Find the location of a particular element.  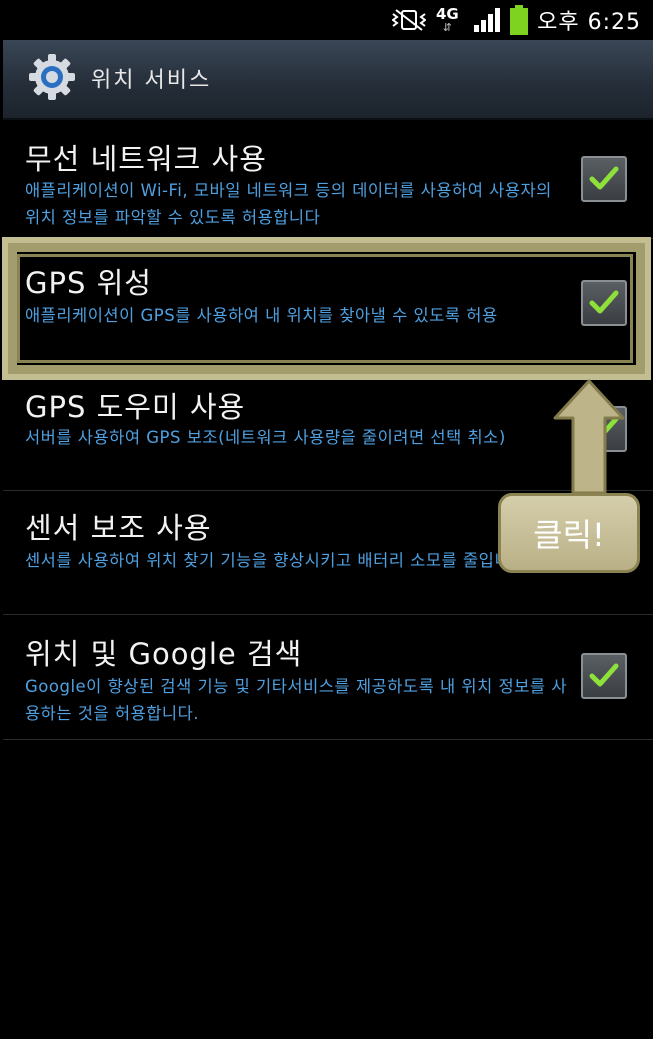

vibrate-icon is located at coordinates (409, 20).